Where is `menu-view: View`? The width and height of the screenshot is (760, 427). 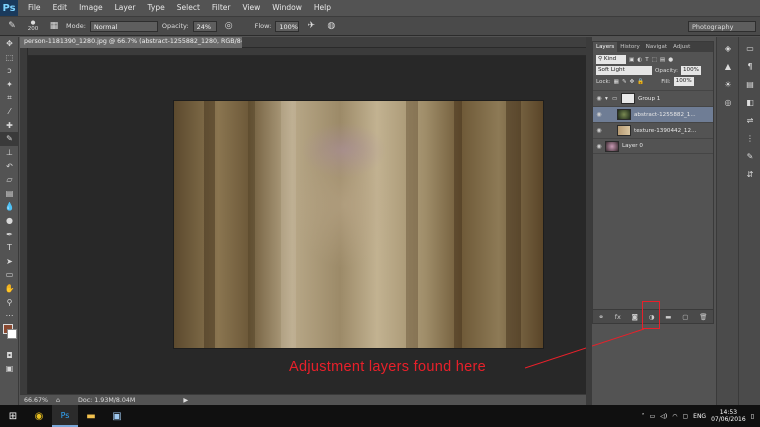
menu-view: View is located at coordinates (251, 8).